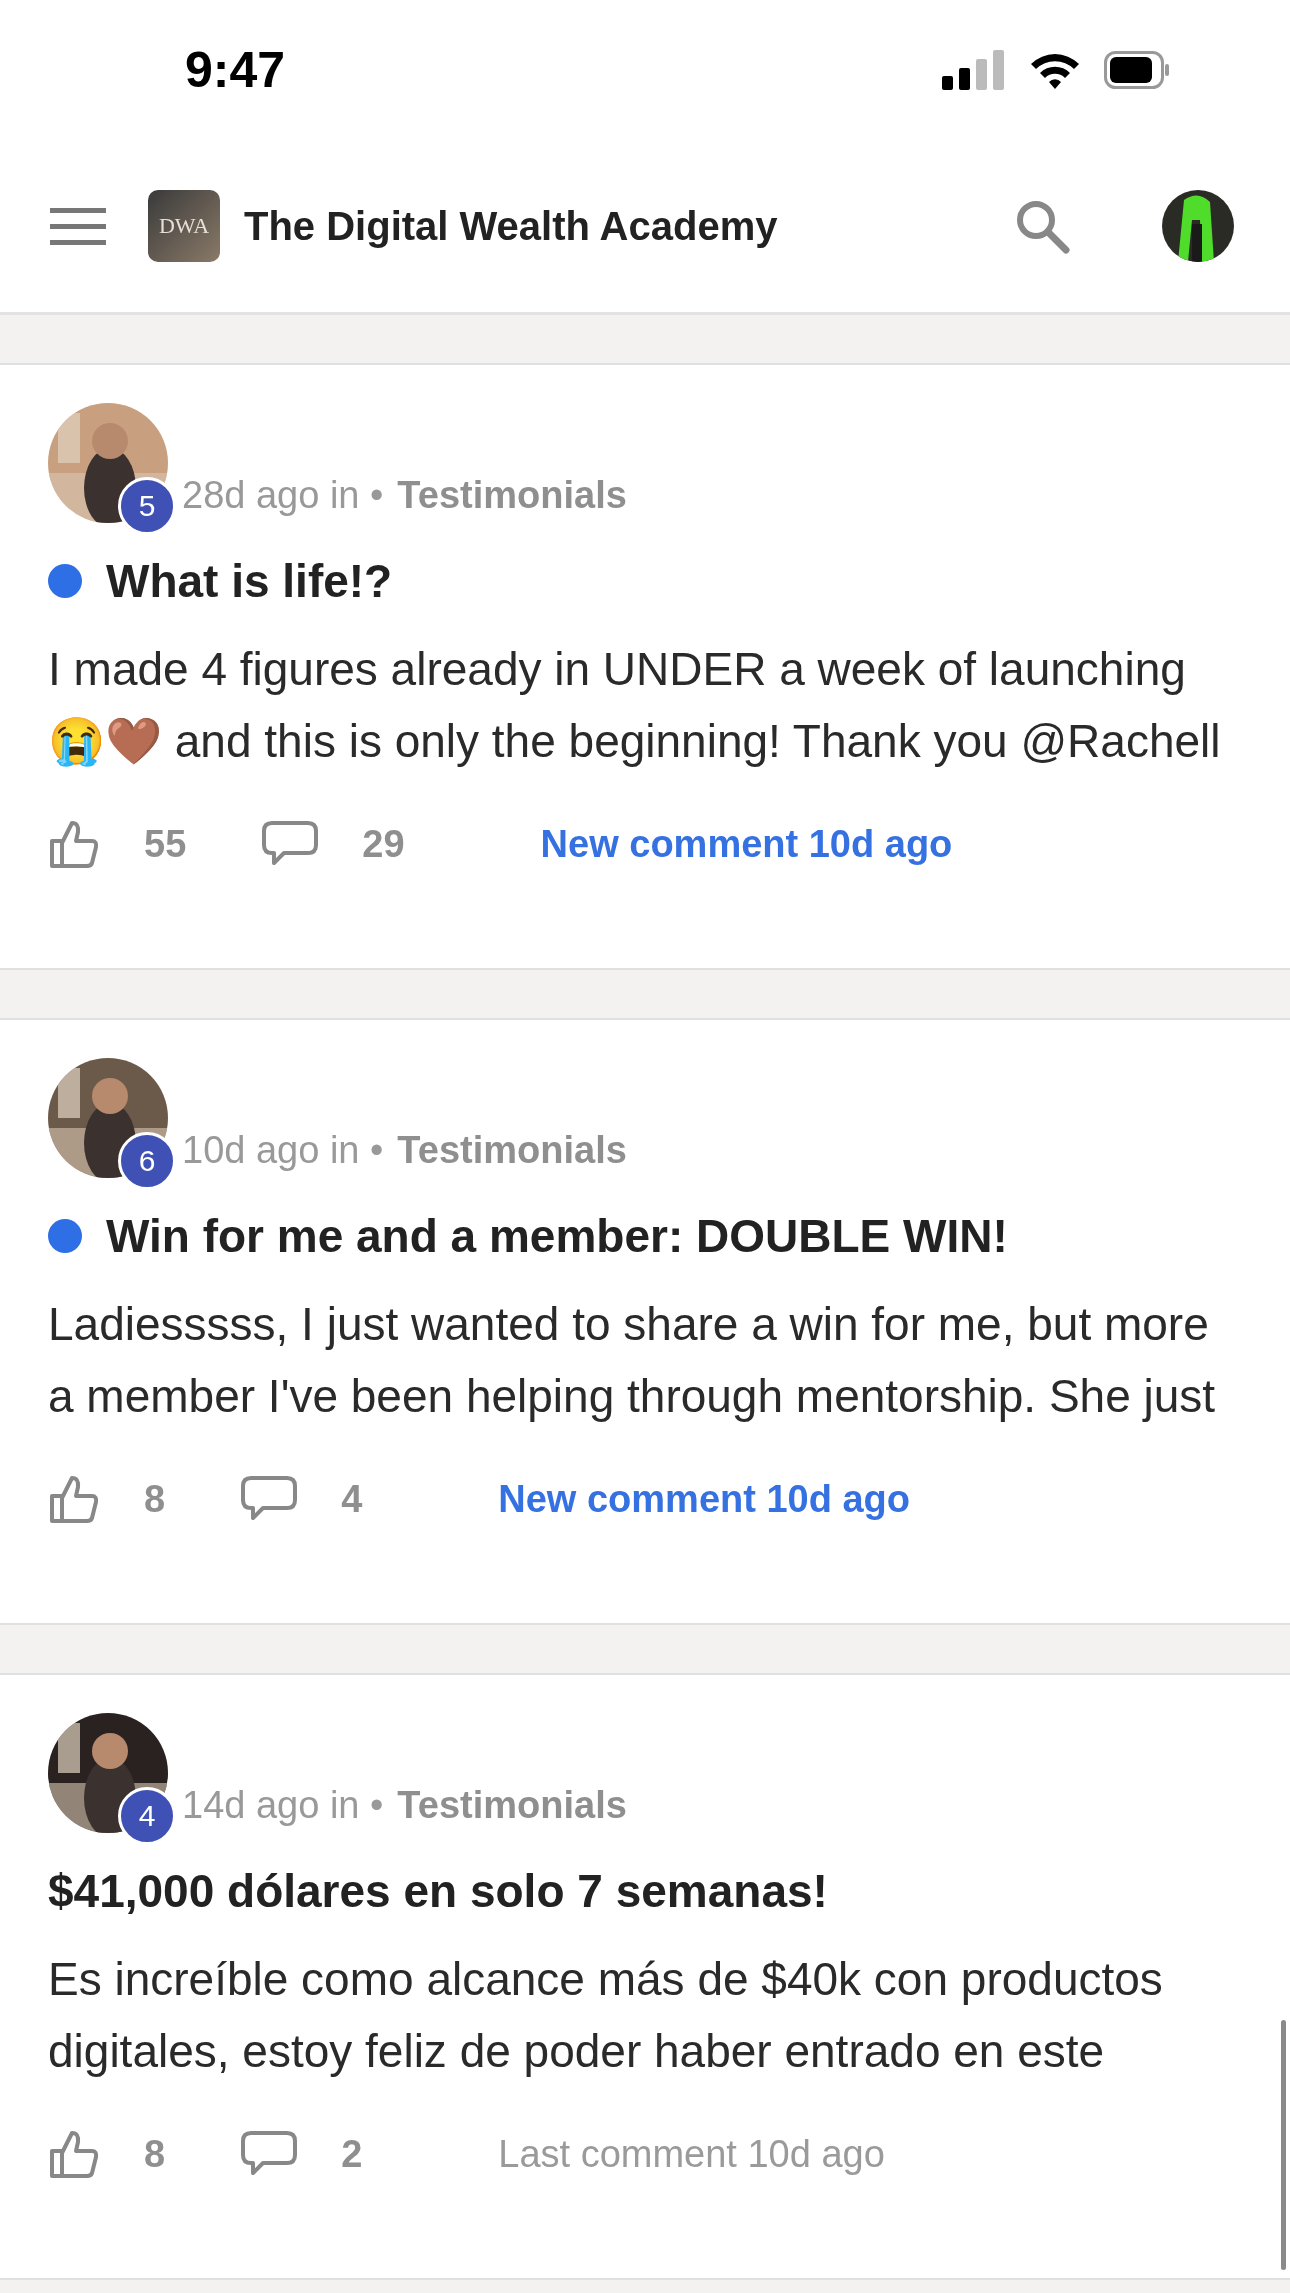 The image size is (1290, 2293). I want to click on post-excerpt: I made 4 figures already in UNDER a week of launching 😭🤎 and this is only the beginning! Thank you @Rachell, so click(635, 705).